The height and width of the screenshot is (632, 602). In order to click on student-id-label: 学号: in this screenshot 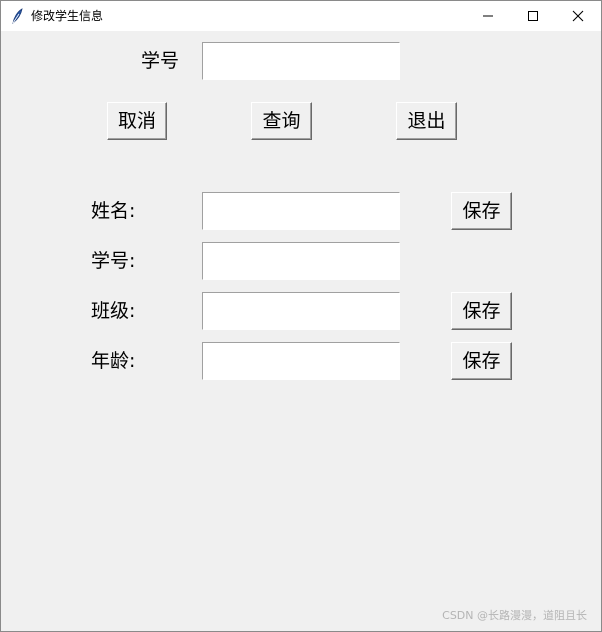, I will do `click(113, 261)`.